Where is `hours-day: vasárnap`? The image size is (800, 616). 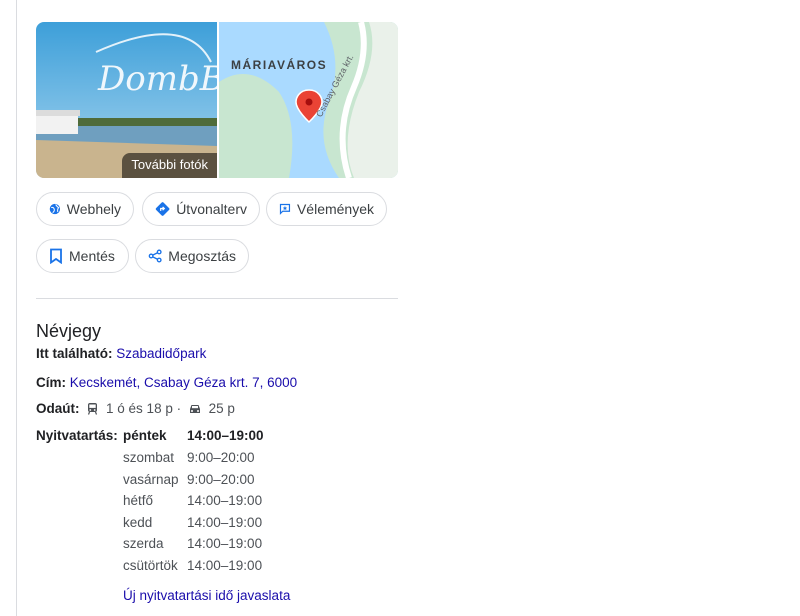
hours-day: vasárnap is located at coordinates (151, 479).